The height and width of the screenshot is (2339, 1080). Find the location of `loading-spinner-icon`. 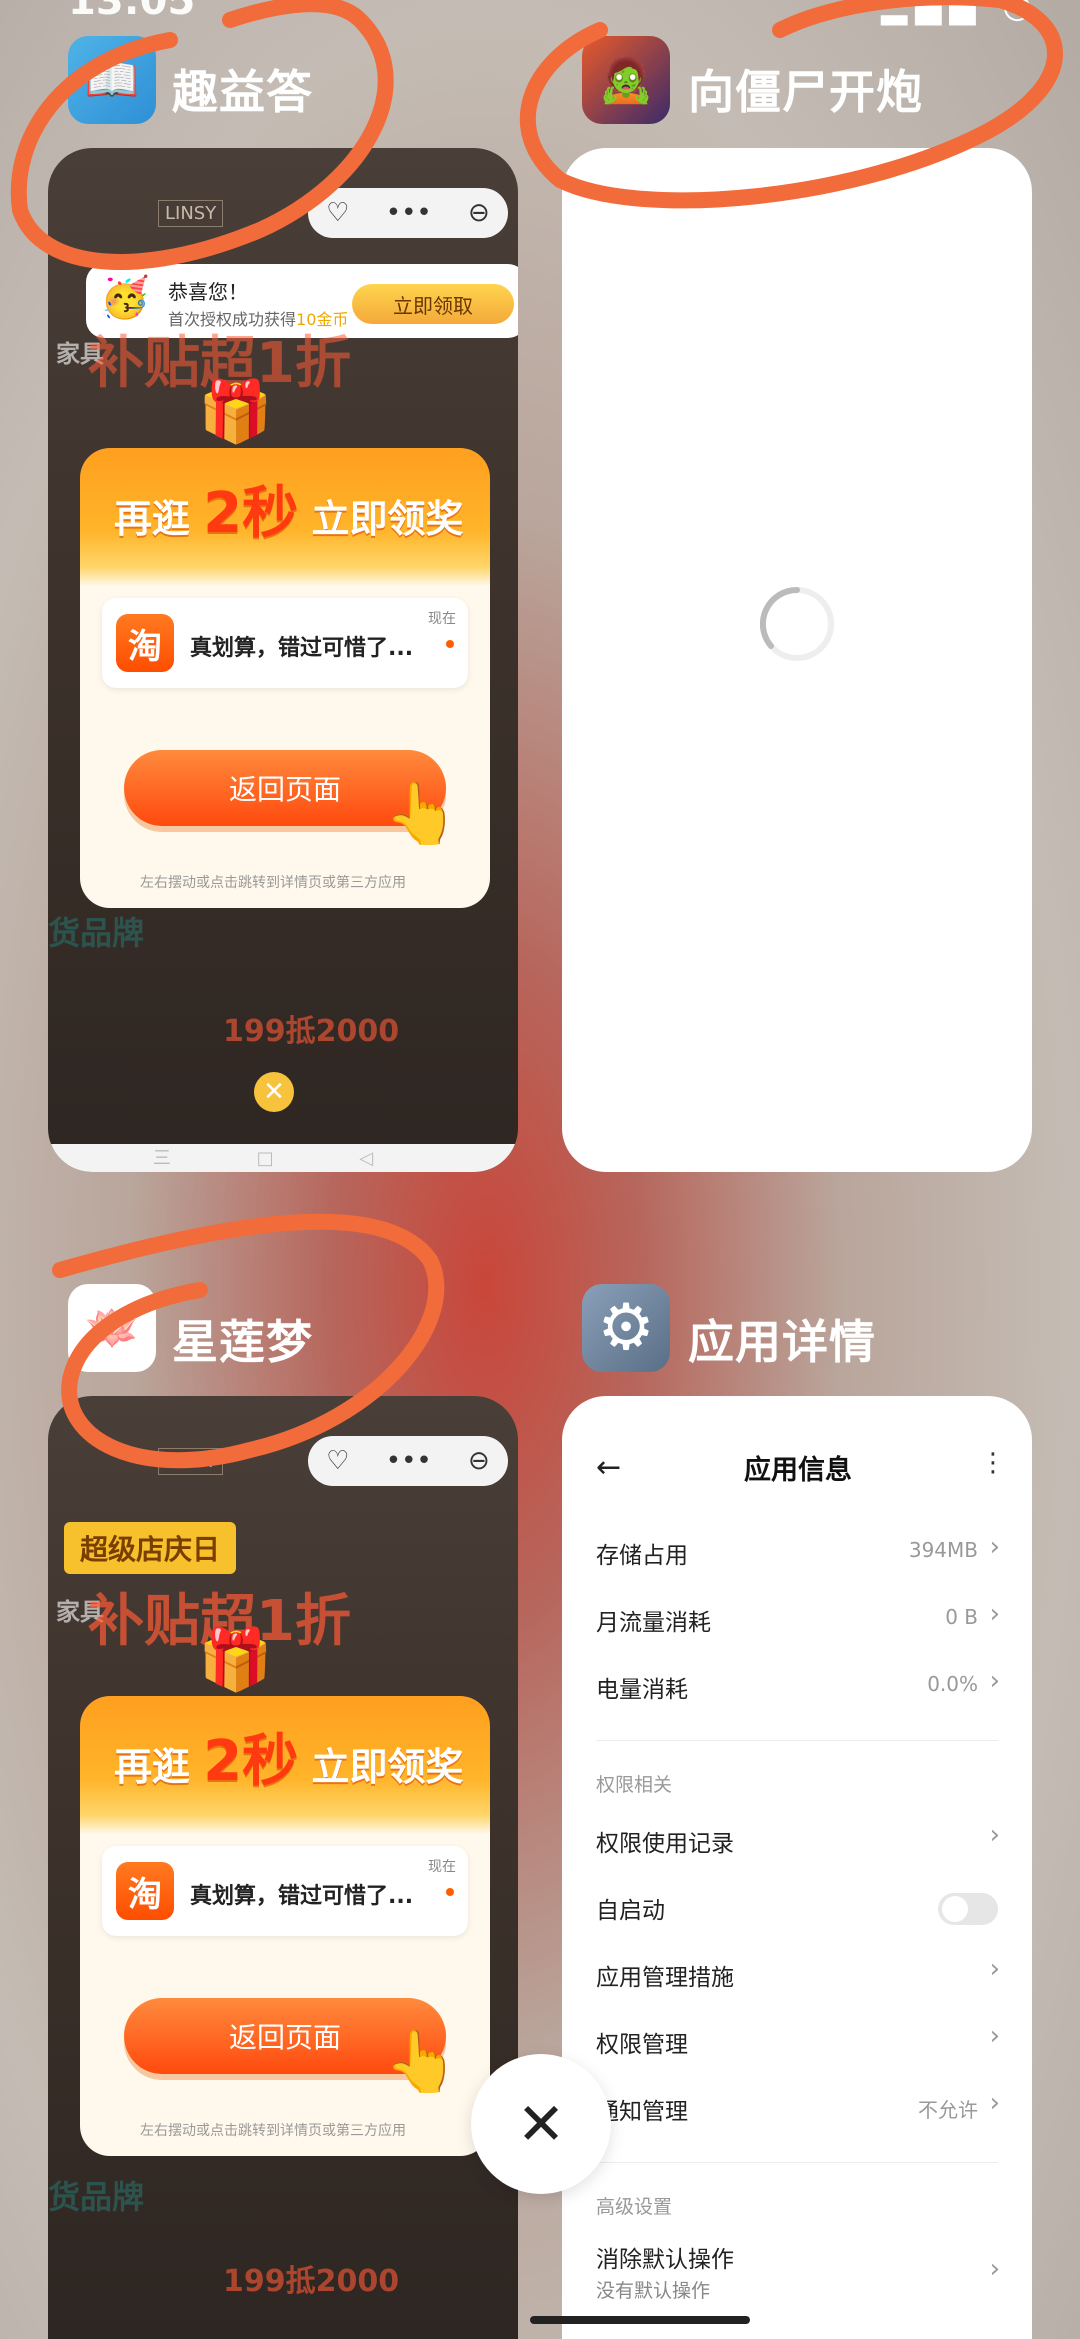

loading-spinner-icon is located at coordinates (796, 623).